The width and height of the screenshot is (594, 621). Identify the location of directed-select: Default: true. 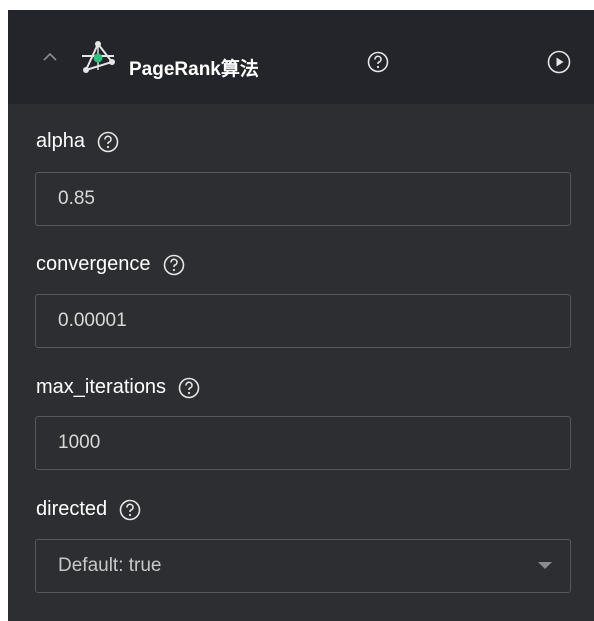
(303, 566).